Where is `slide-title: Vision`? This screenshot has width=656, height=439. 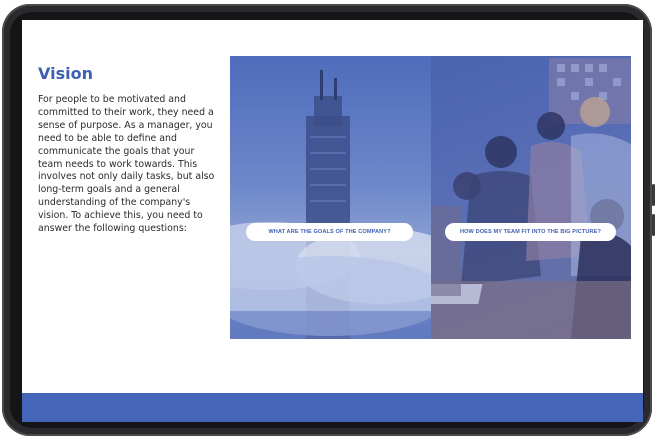 slide-title: Vision is located at coordinates (65, 73).